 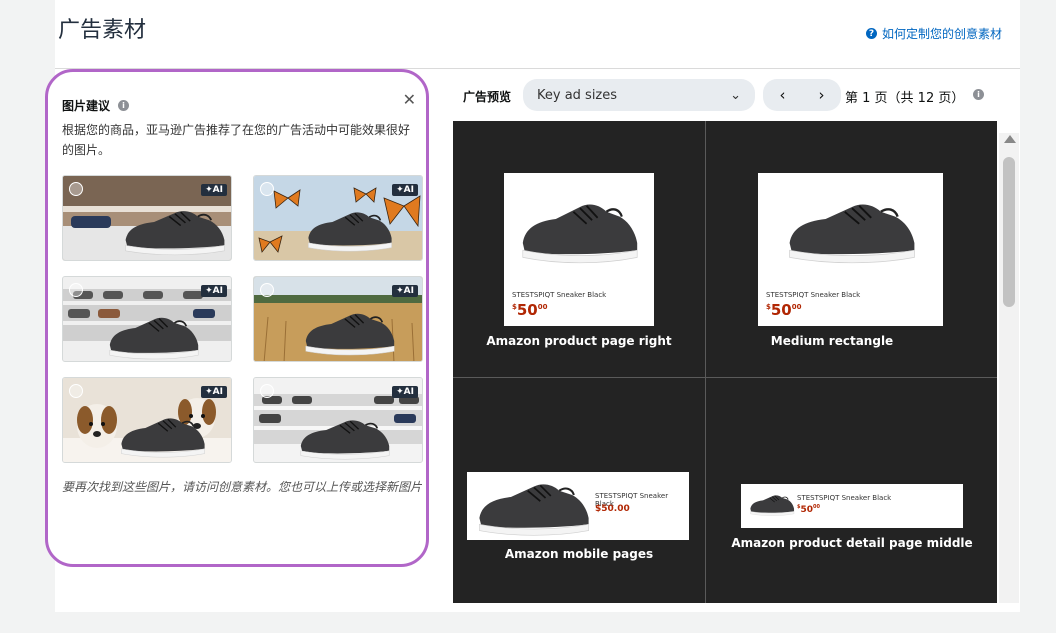 What do you see at coordinates (147, 218) in the screenshot?
I see `thumbnail-shoe-store-shelf: ✦AI` at bounding box center [147, 218].